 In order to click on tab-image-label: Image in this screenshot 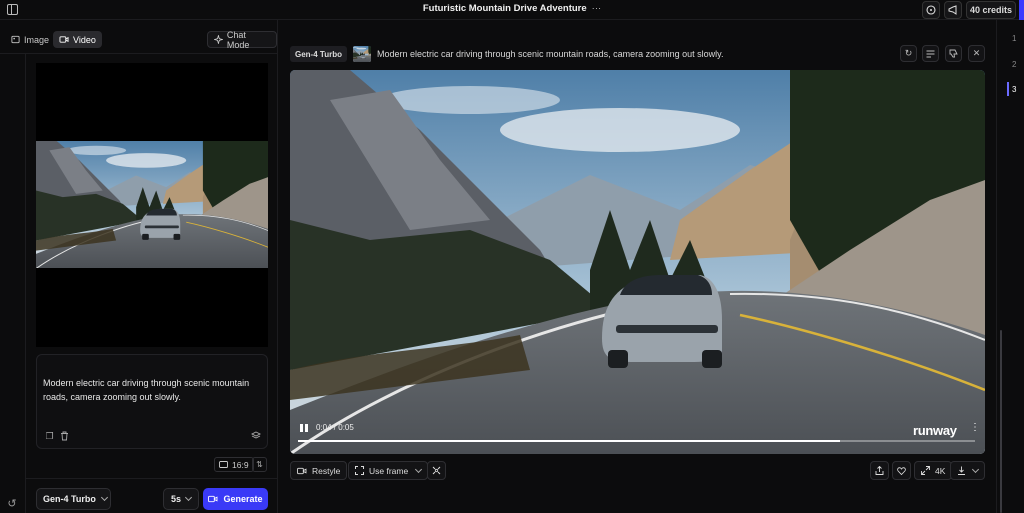, I will do `click(37, 39)`.